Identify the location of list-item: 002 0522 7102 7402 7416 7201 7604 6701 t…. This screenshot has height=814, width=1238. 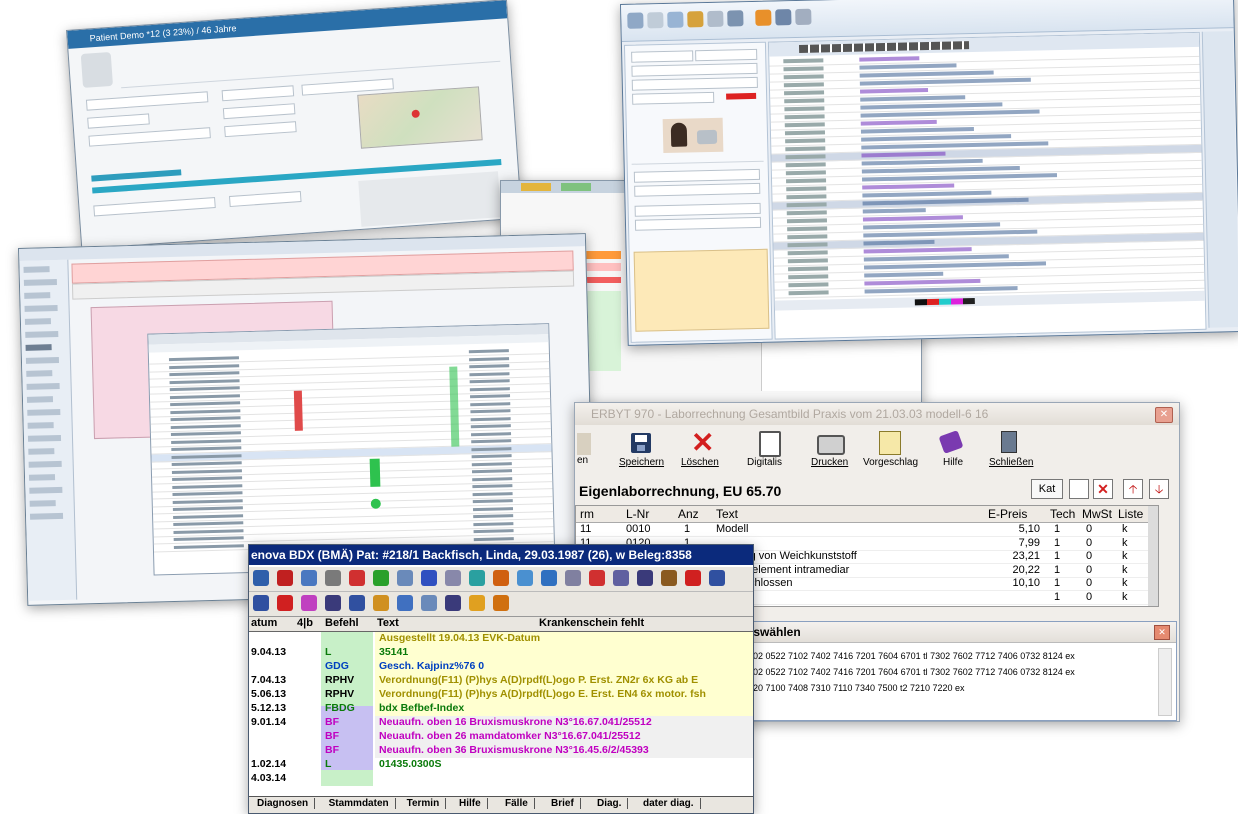
(953, 672).